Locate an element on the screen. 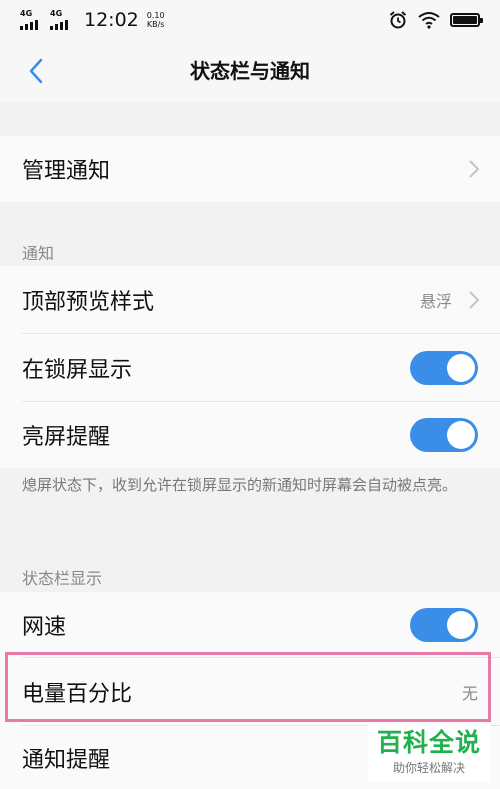 The image size is (500, 789). page-title: 状态栏与通知 is located at coordinates (250, 71).